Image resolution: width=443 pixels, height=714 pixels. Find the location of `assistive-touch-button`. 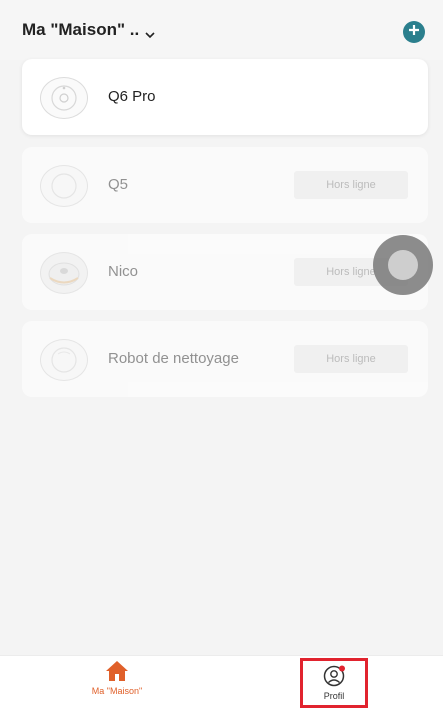

assistive-touch-button is located at coordinates (403, 265).